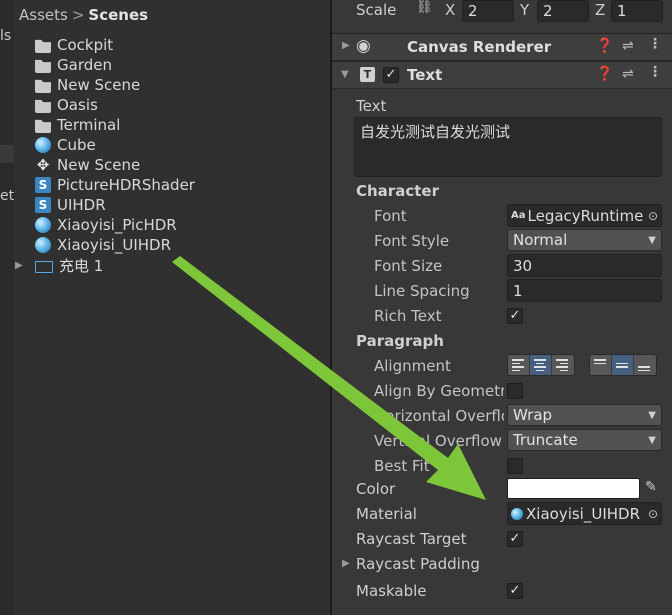  I want to click on vertical-overflow-dropdown: Truncate ▼, so click(584, 440).